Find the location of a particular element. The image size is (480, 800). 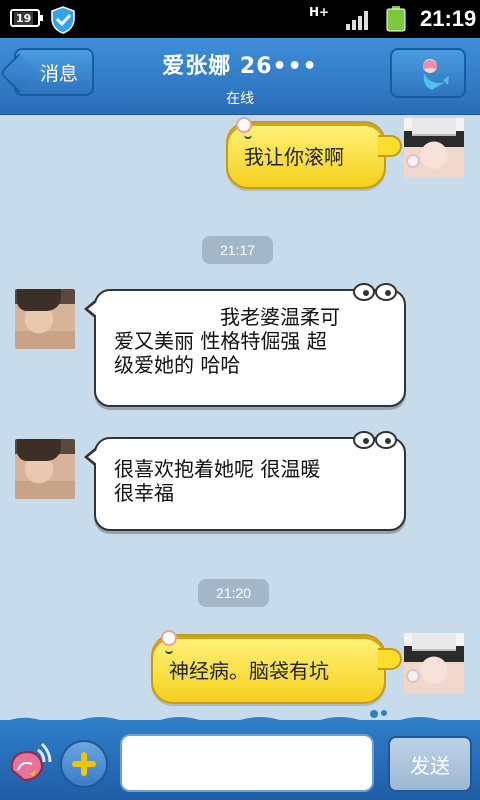

message-line: 很喜欢抱着她呢 很温暖 is located at coordinates (217, 469).